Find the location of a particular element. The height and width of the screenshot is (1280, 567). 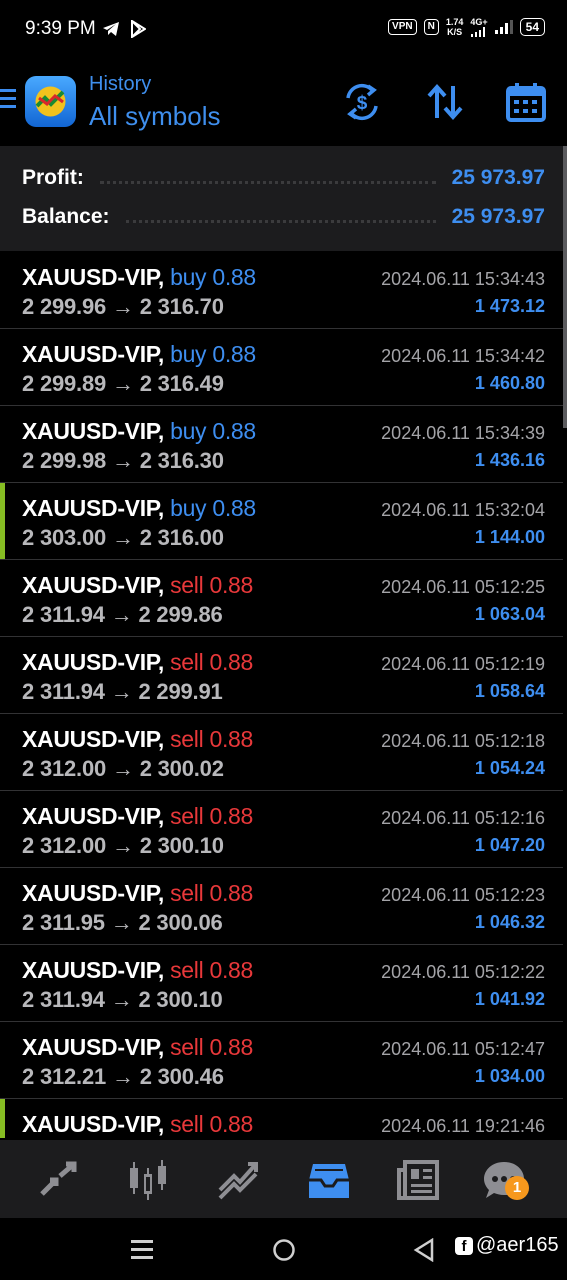

watermark: f @aer165 is located at coordinates (507, 1245).